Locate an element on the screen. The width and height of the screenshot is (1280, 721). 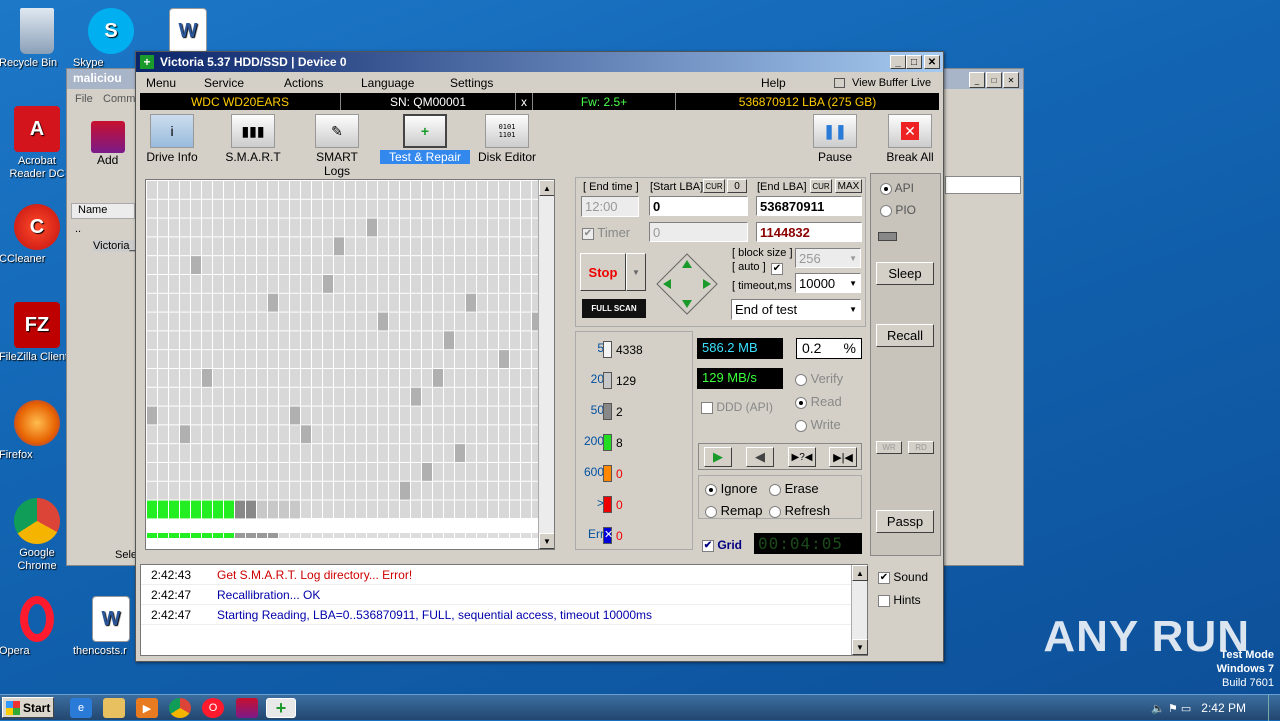
auto-checkbox: ✔ is located at coordinates (777, 268).